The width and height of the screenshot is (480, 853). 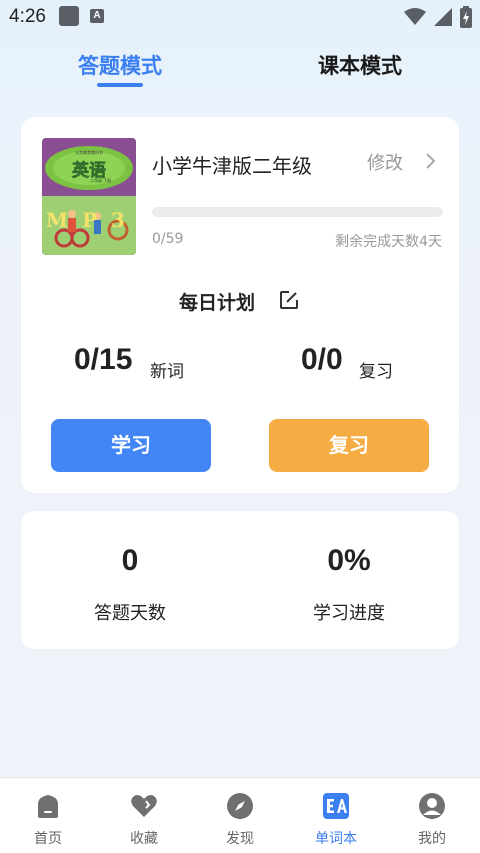 I want to click on bottom-navigation: 首页 收藏 发现 单词本 我的, so click(x=240, y=815).